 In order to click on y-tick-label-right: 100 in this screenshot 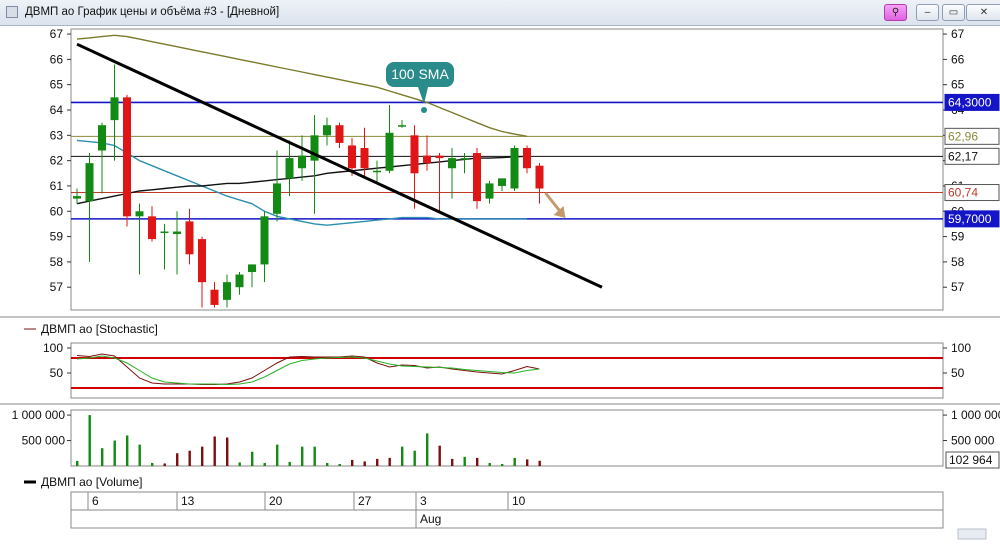, I will do `click(961, 348)`.